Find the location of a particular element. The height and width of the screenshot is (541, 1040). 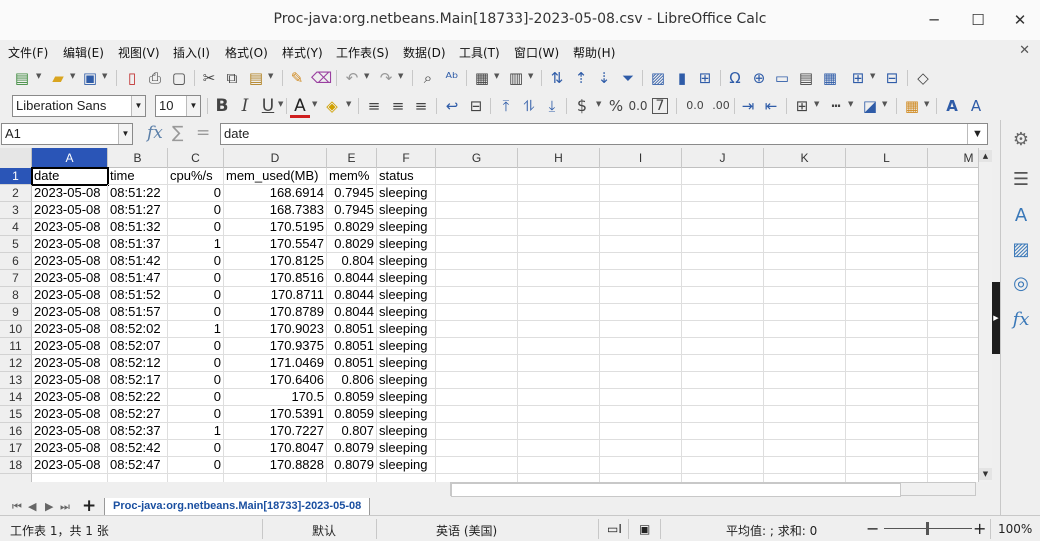

cell-d8: 170.8711 is located at coordinates (275, 295).